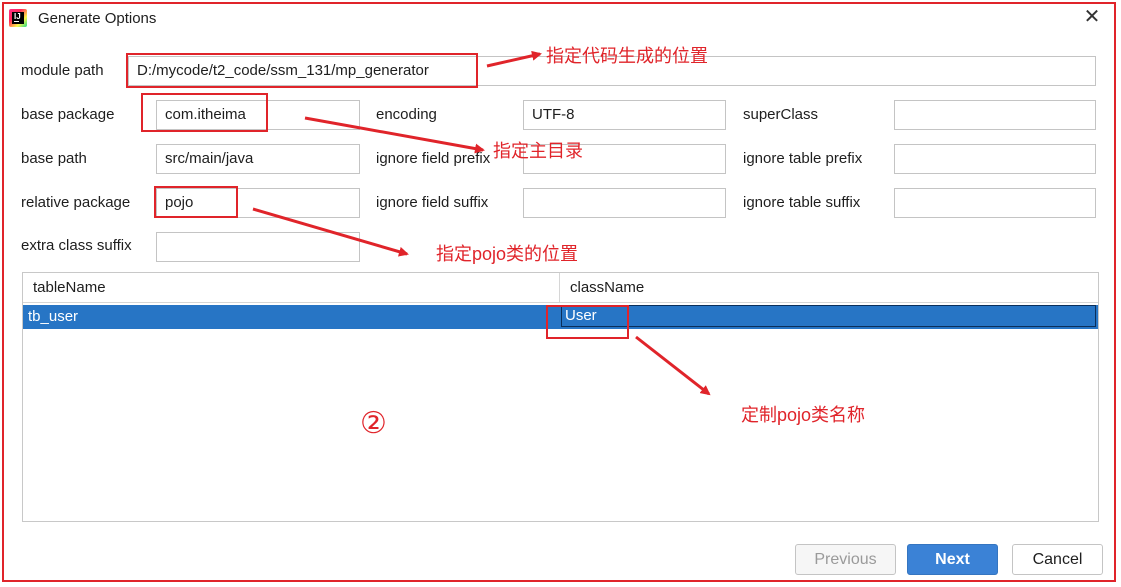 The image size is (1121, 587). What do you see at coordinates (803, 415) in the screenshot?
I see `annotation-classname: 定制pojo类名称` at bounding box center [803, 415].